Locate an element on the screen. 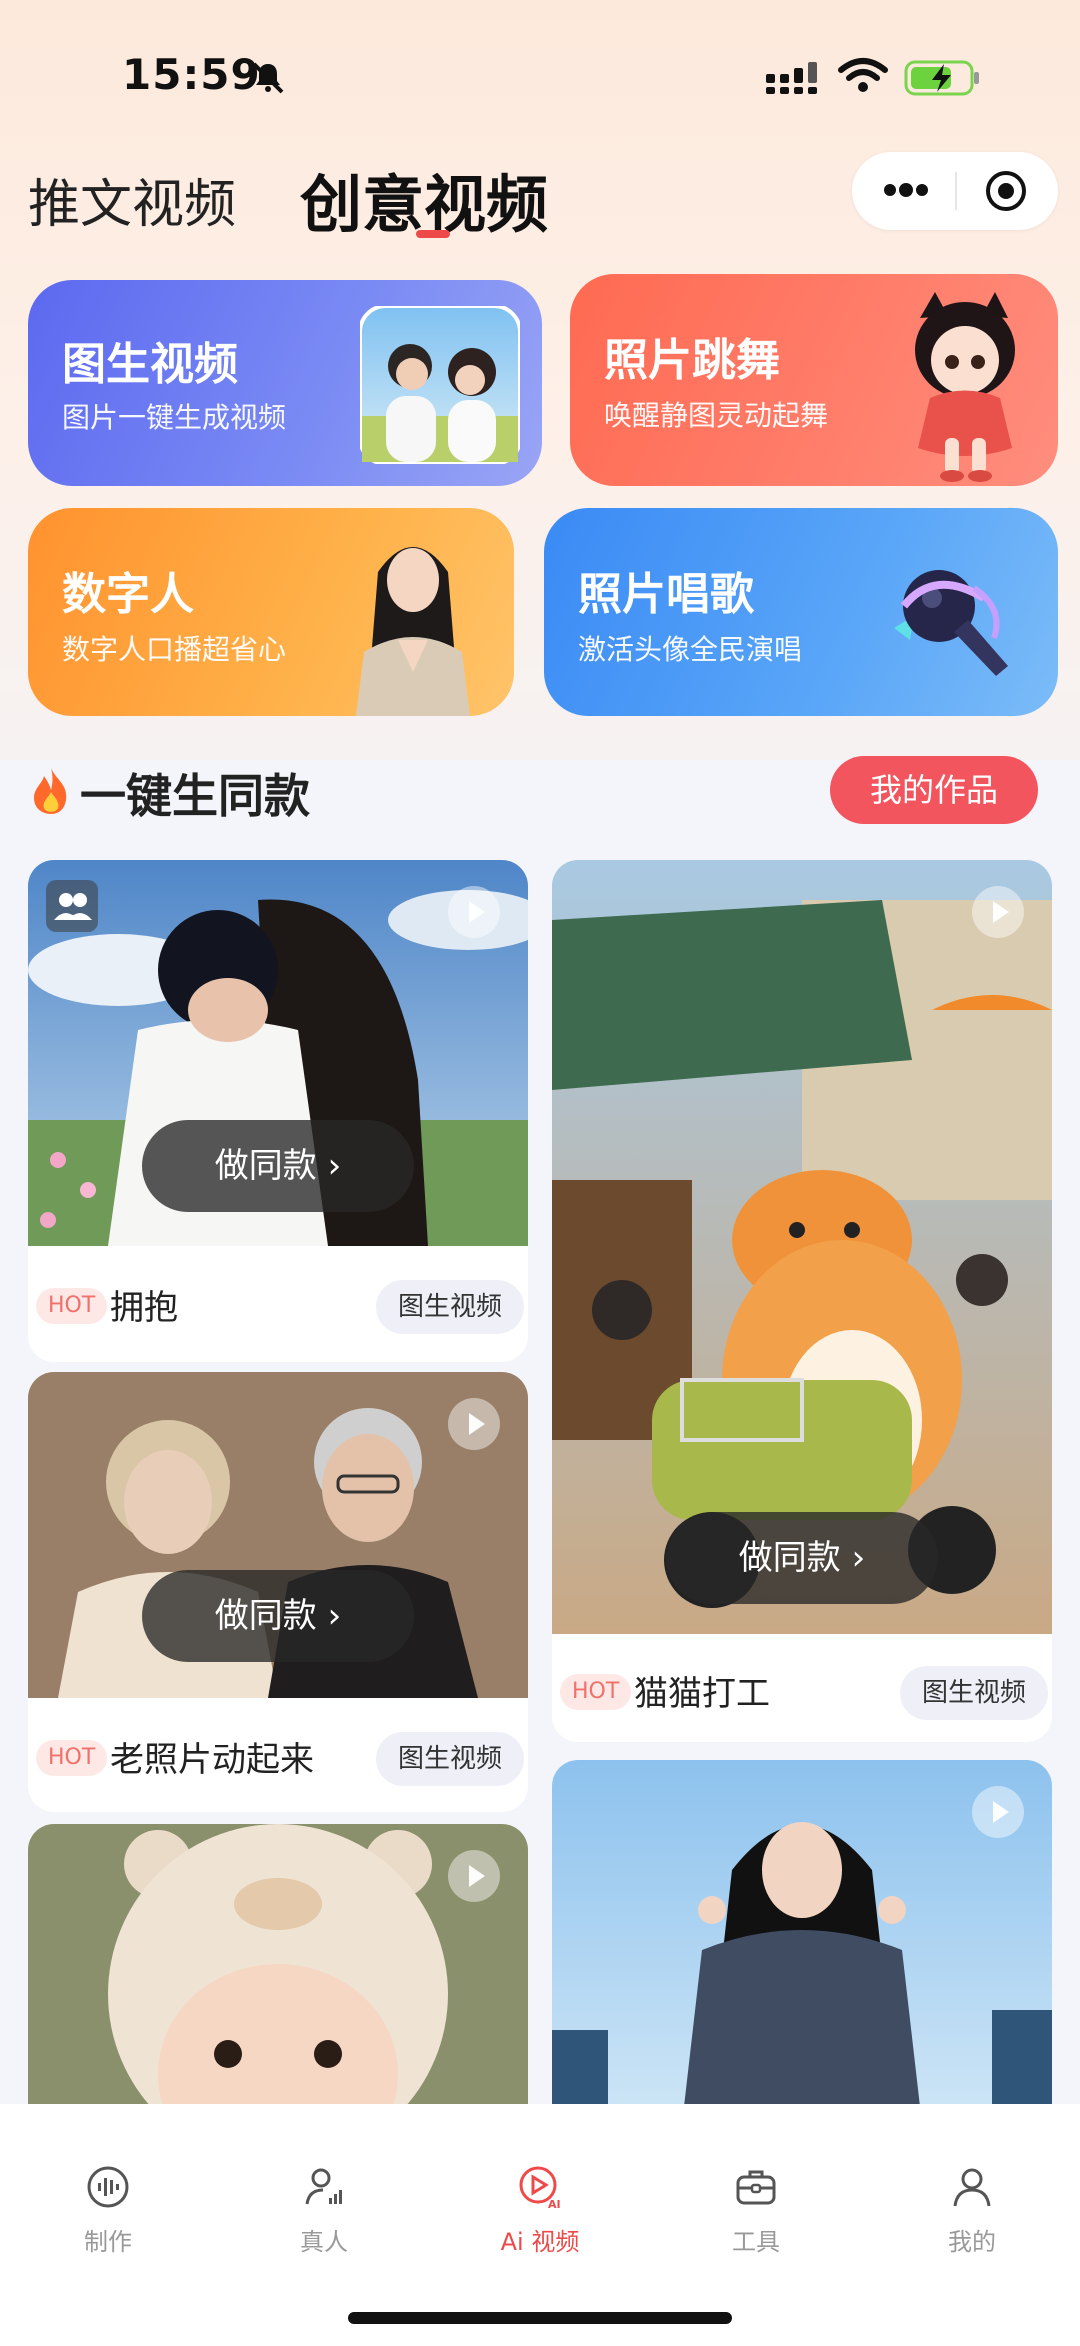 The width and height of the screenshot is (1080, 2346). template-title: 猫猫打工 is located at coordinates (702, 1694).